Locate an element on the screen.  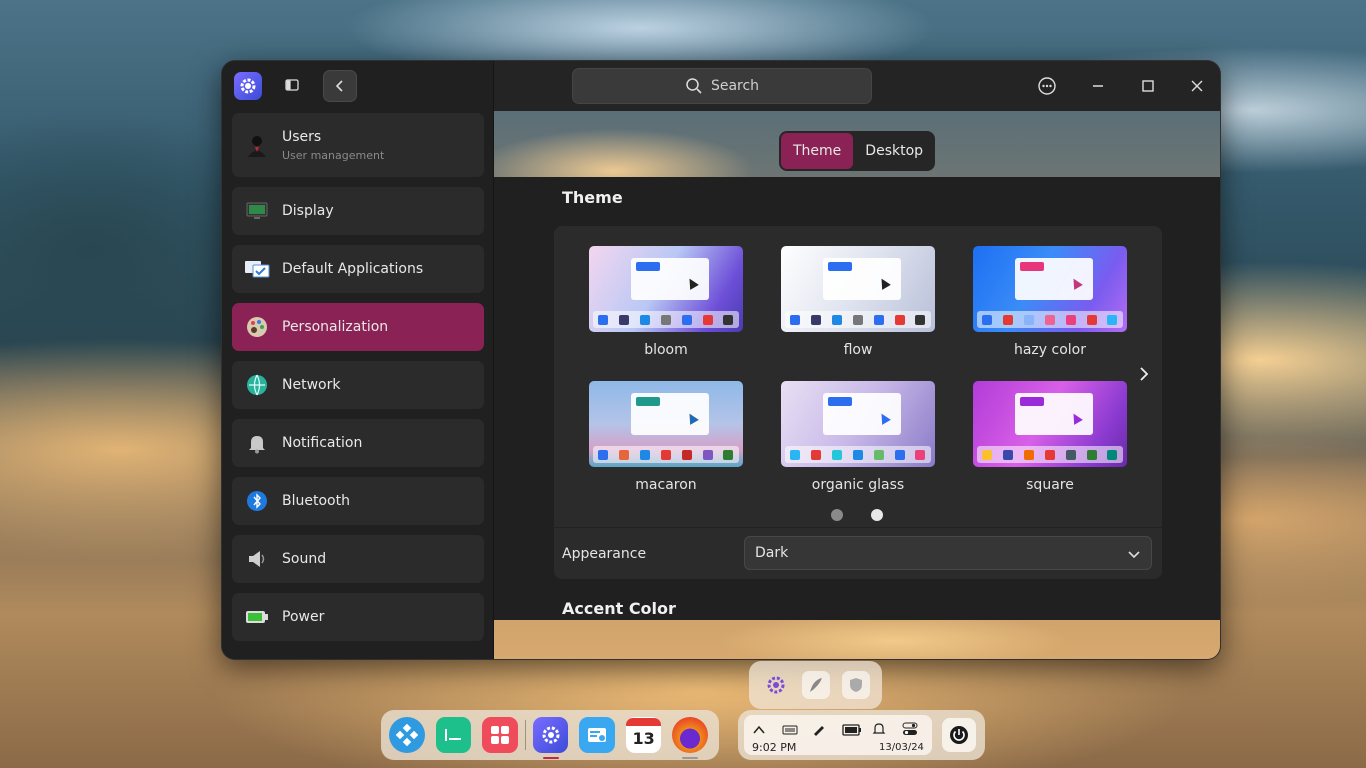
default-apps-icon is located at coordinates (257, 269).